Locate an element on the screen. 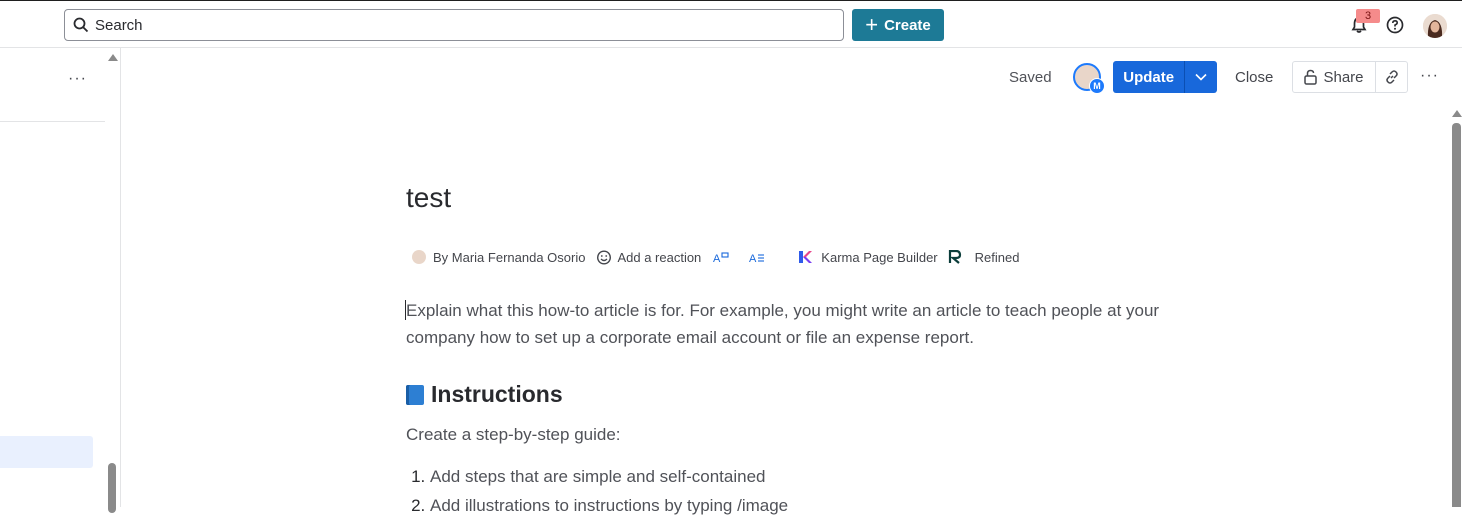 The height and width of the screenshot is (520, 1462). sidebar: ··· is located at coordinates (60, 280).